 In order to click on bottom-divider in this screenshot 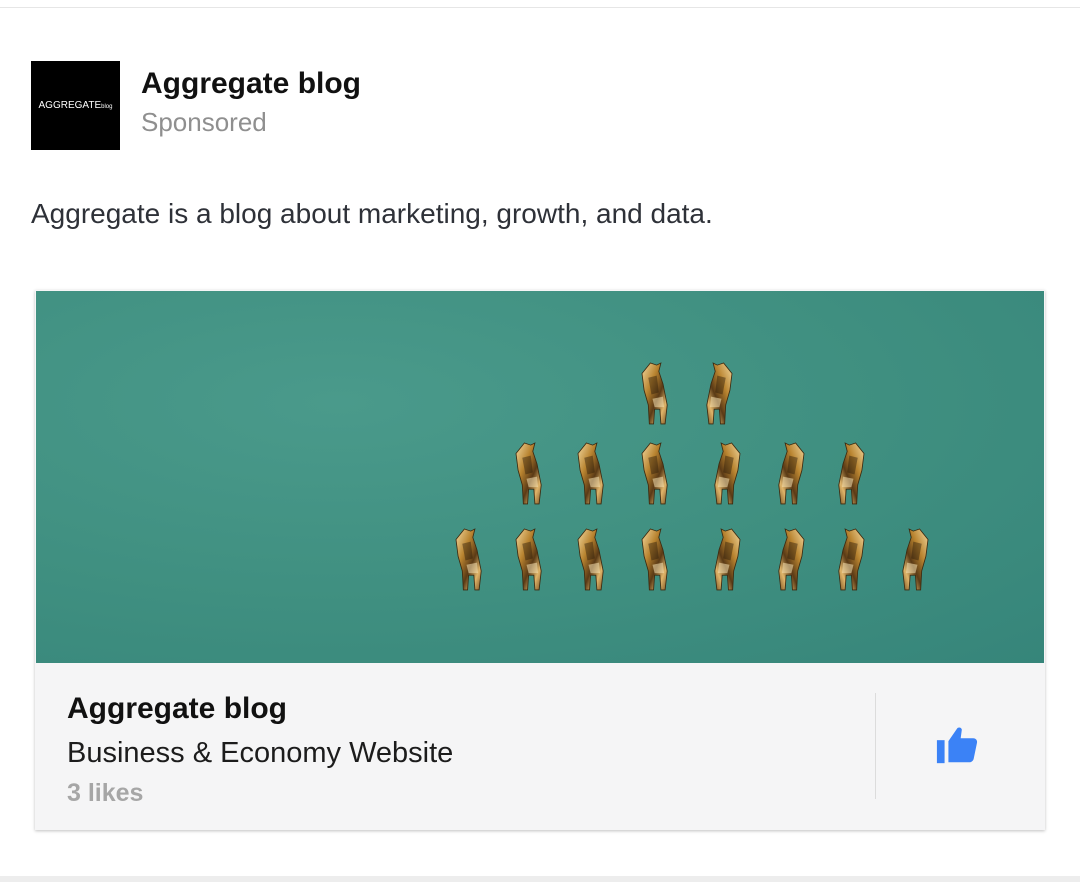, I will do `click(540, 879)`.